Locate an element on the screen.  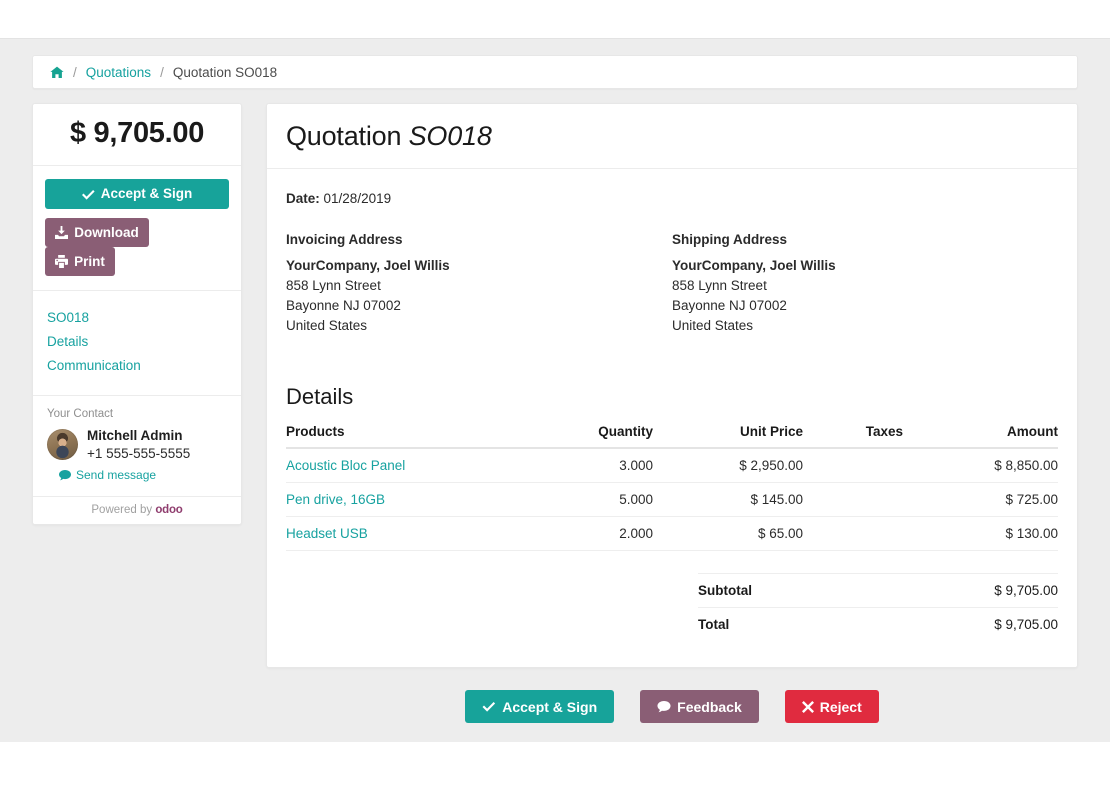
amount-summary: $ 9,705.00 is located at coordinates (137, 135).